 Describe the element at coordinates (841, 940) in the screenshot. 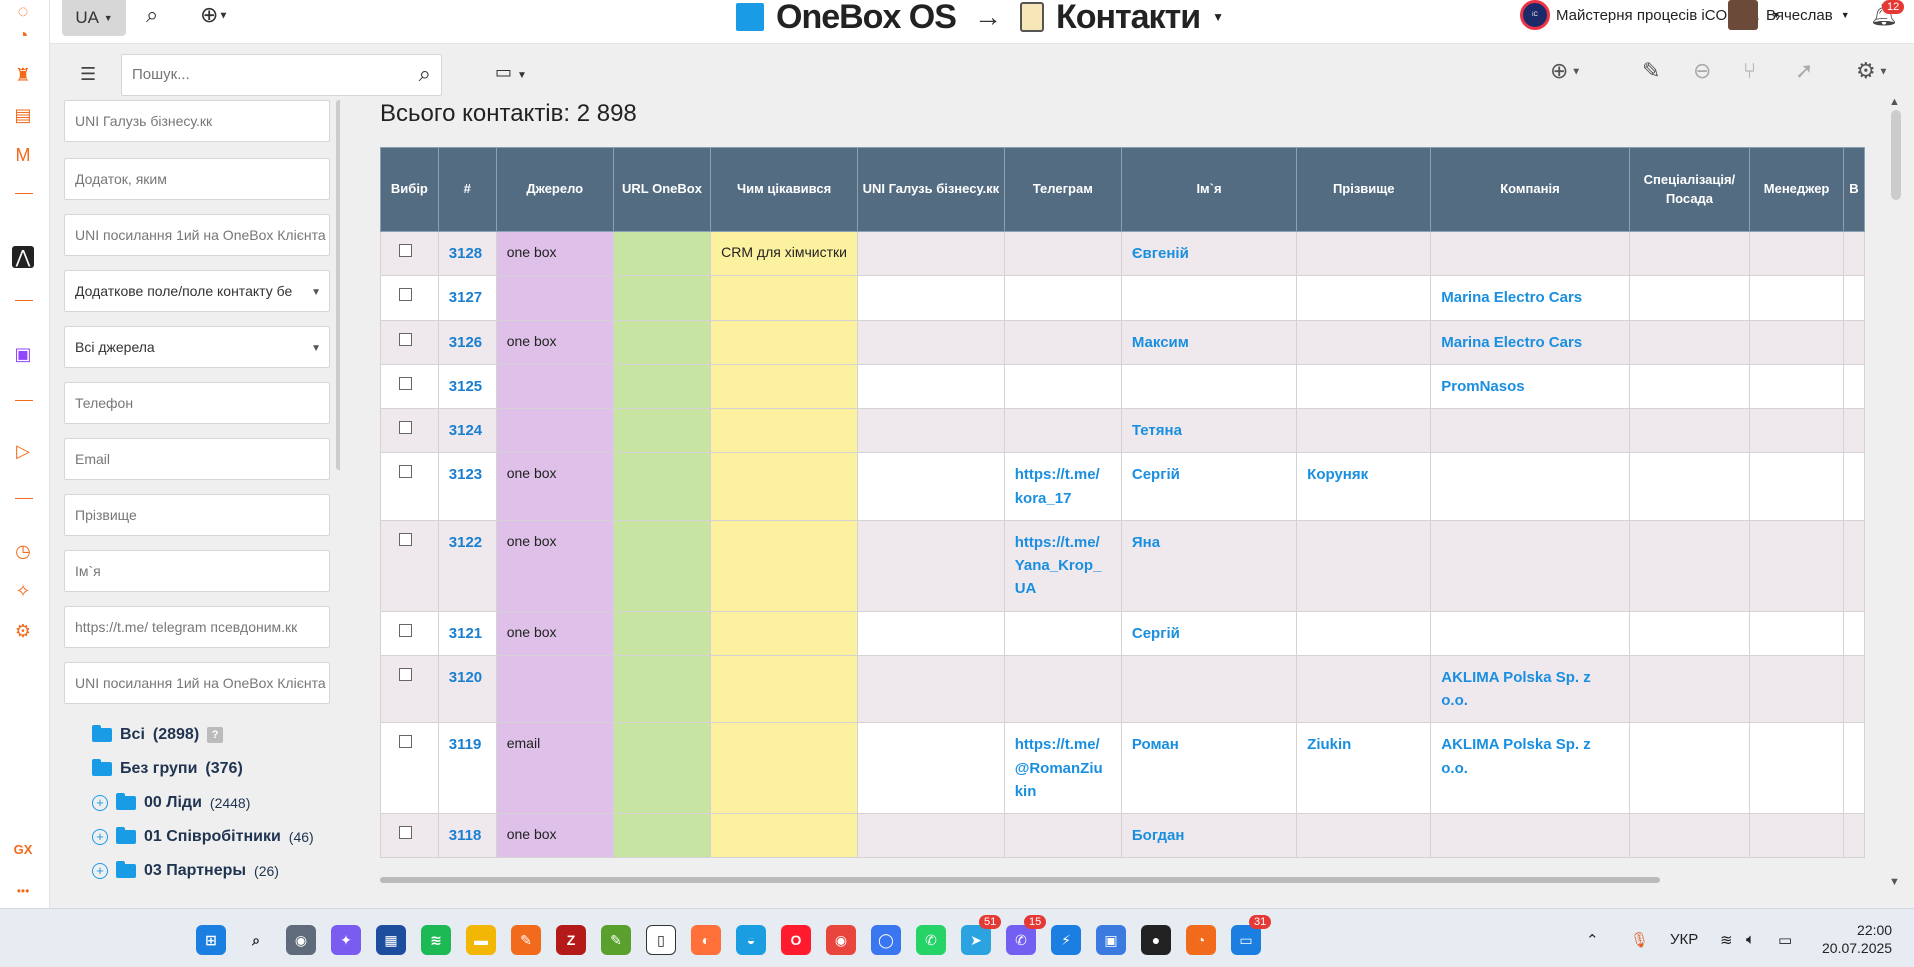

I see `chrome-icon: ◉` at that location.